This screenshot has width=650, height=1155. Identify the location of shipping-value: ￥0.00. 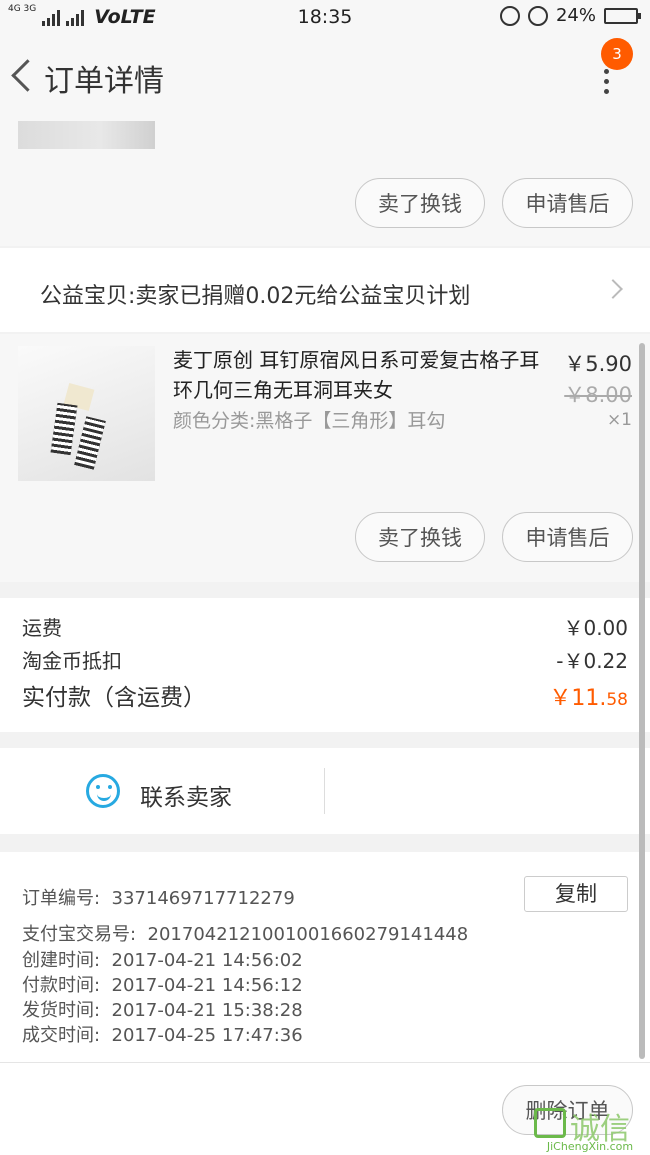
(595, 628).